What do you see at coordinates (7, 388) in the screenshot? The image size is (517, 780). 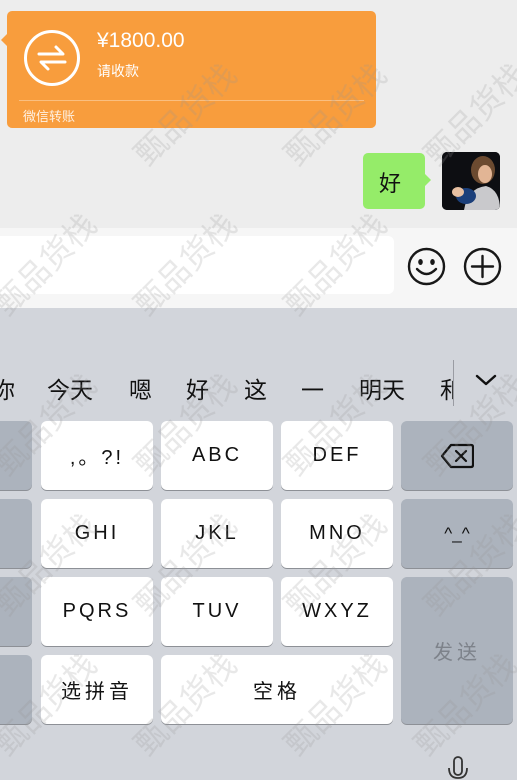 I see `candidate-word: 你` at bounding box center [7, 388].